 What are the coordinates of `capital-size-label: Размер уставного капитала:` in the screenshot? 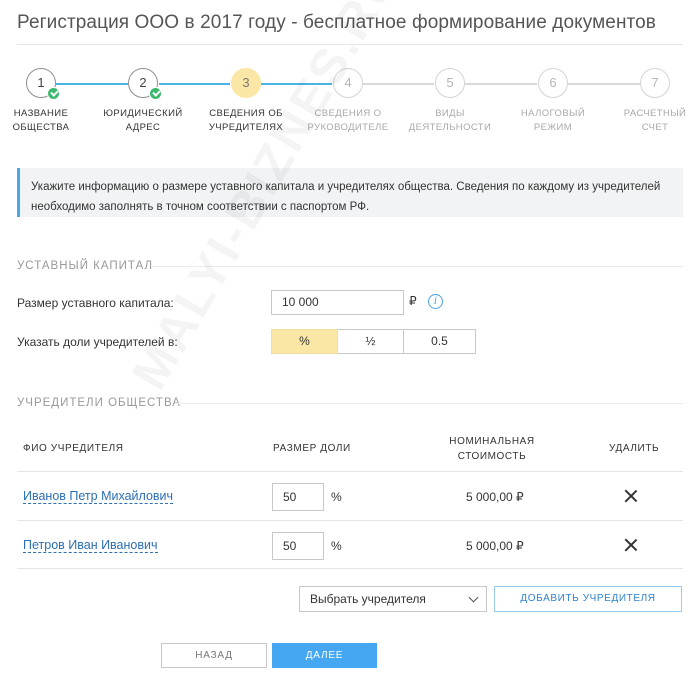 It's located at (95, 303).